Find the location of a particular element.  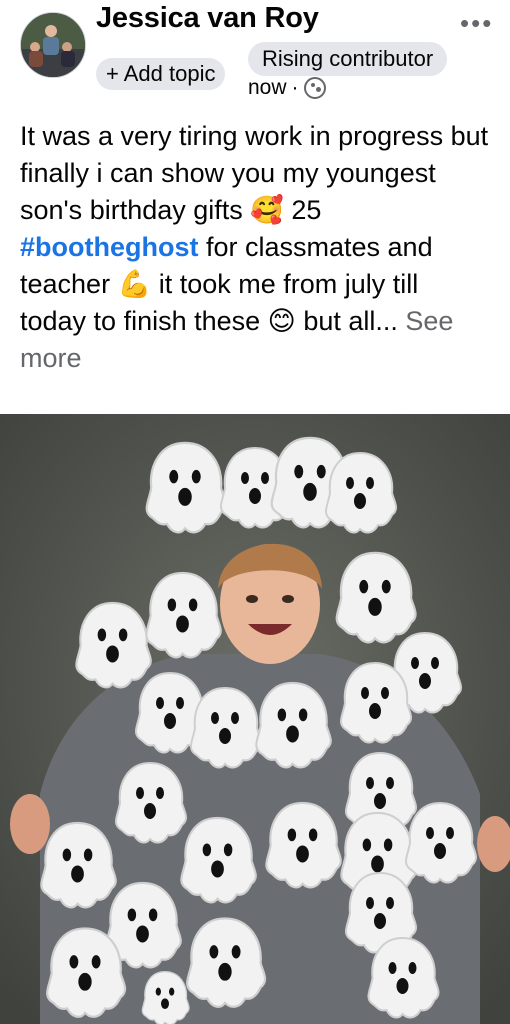

author-avatar is located at coordinates (53, 45).